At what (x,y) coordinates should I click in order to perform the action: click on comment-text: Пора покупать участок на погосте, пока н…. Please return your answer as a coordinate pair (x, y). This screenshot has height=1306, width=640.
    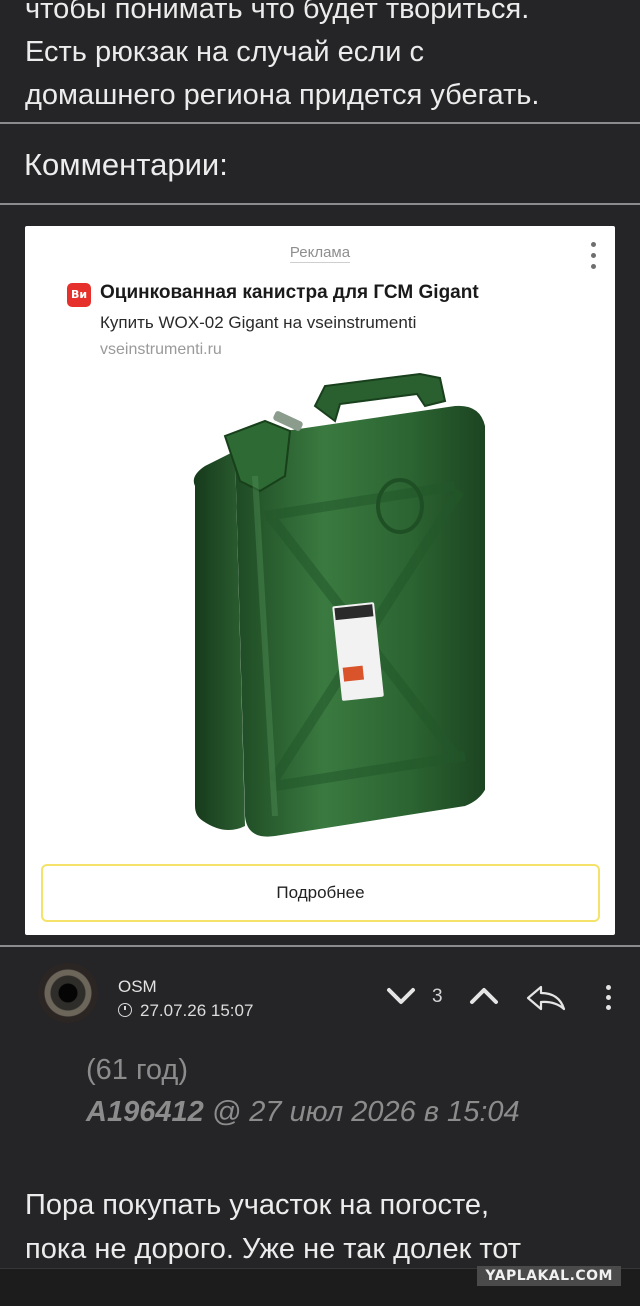
    Looking at the image, I should click on (325, 1227).